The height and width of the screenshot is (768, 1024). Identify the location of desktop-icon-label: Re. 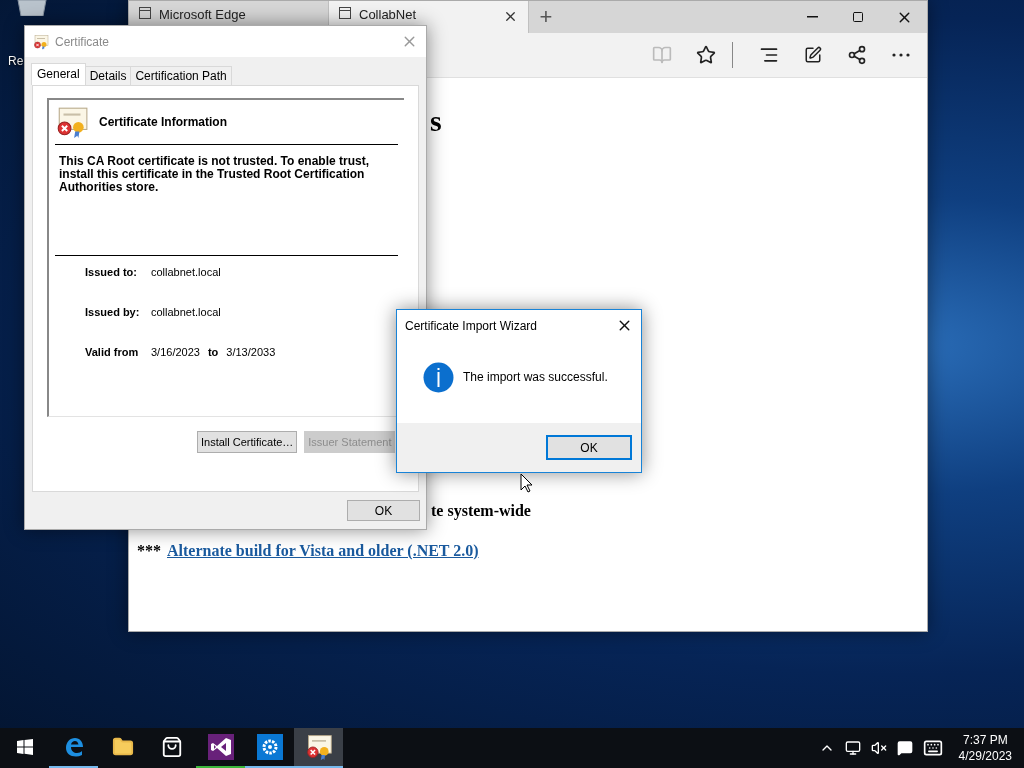
(16, 61).